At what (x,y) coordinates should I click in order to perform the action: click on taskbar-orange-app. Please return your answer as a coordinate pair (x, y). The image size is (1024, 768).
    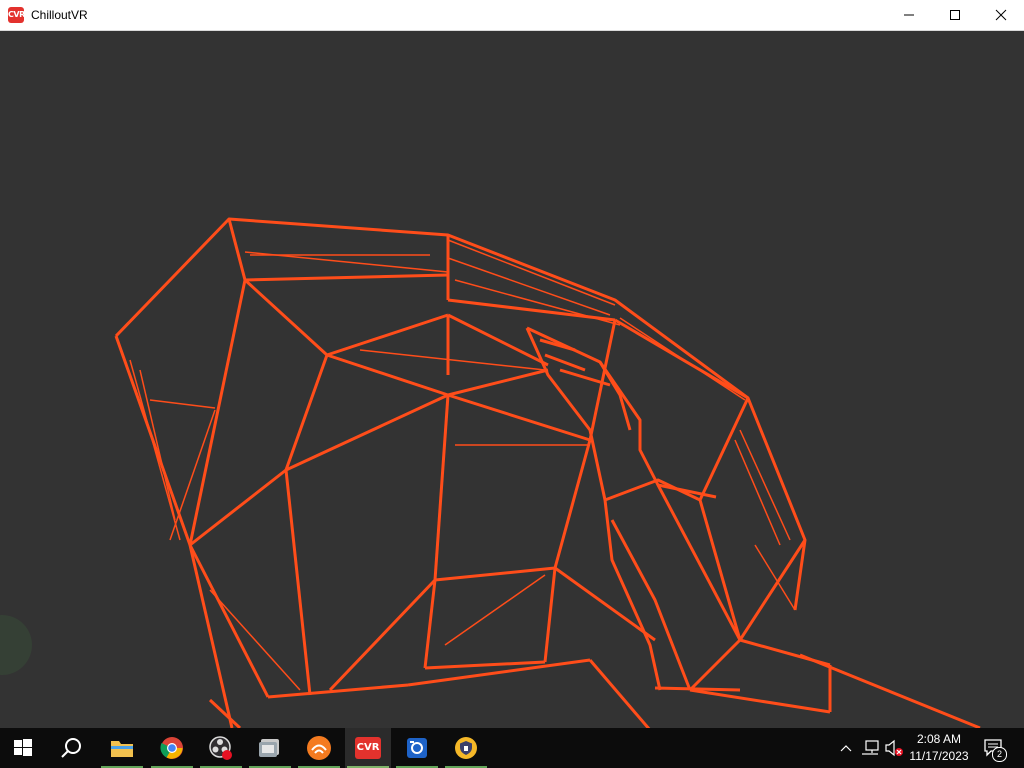
    Looking at the image, I should click on (319, 748).